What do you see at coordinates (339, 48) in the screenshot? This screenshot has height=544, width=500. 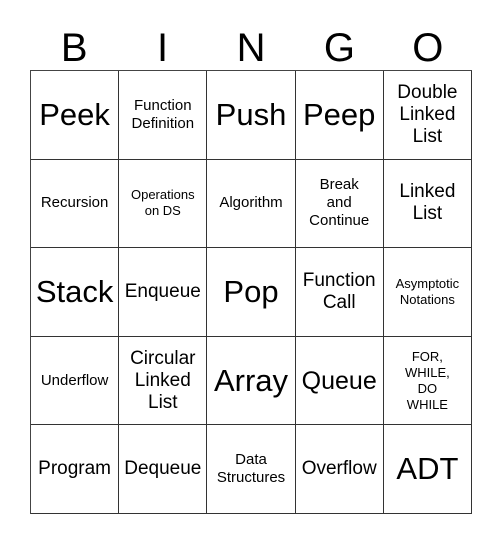 I see `bingo-header-letter-g: G` at bounding box center [339, 48].